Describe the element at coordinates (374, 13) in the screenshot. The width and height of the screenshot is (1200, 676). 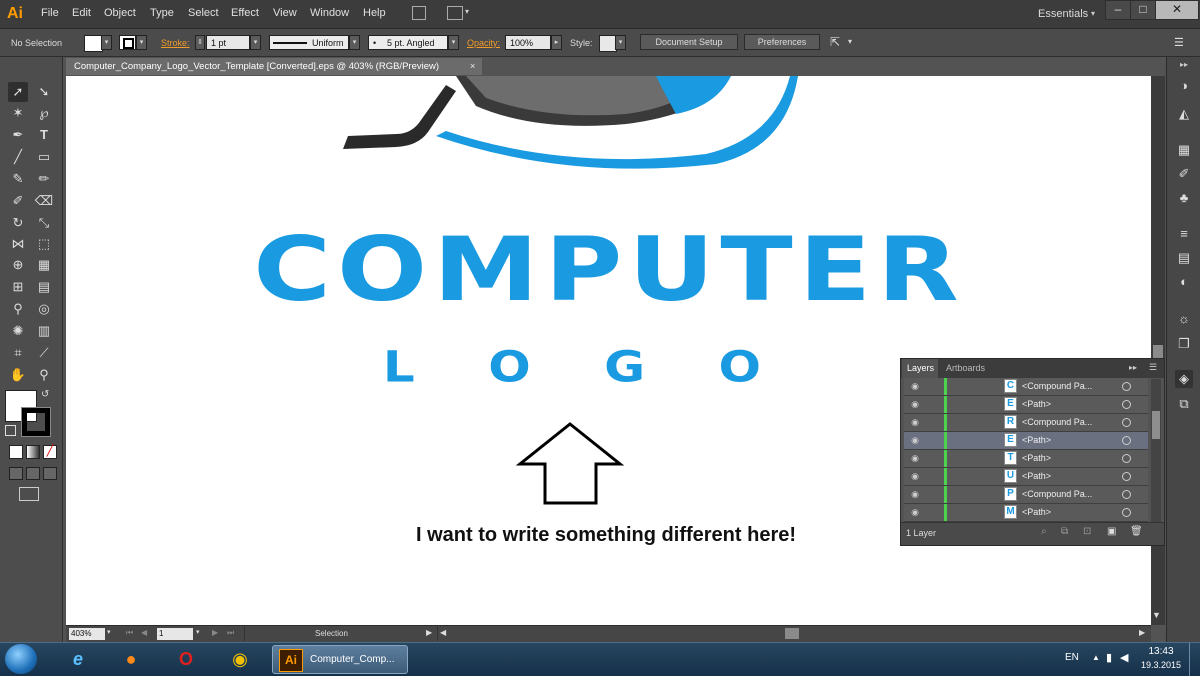
I see `menu-help: Help` at that location.